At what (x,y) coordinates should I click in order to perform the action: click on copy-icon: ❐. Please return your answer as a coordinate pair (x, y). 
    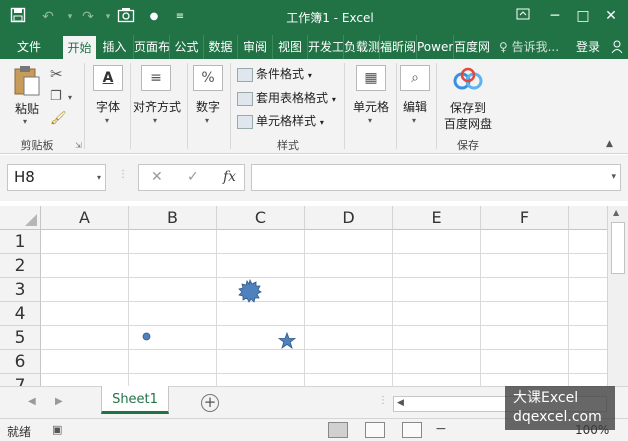
    Looking at the image, I should click on (56, 96).